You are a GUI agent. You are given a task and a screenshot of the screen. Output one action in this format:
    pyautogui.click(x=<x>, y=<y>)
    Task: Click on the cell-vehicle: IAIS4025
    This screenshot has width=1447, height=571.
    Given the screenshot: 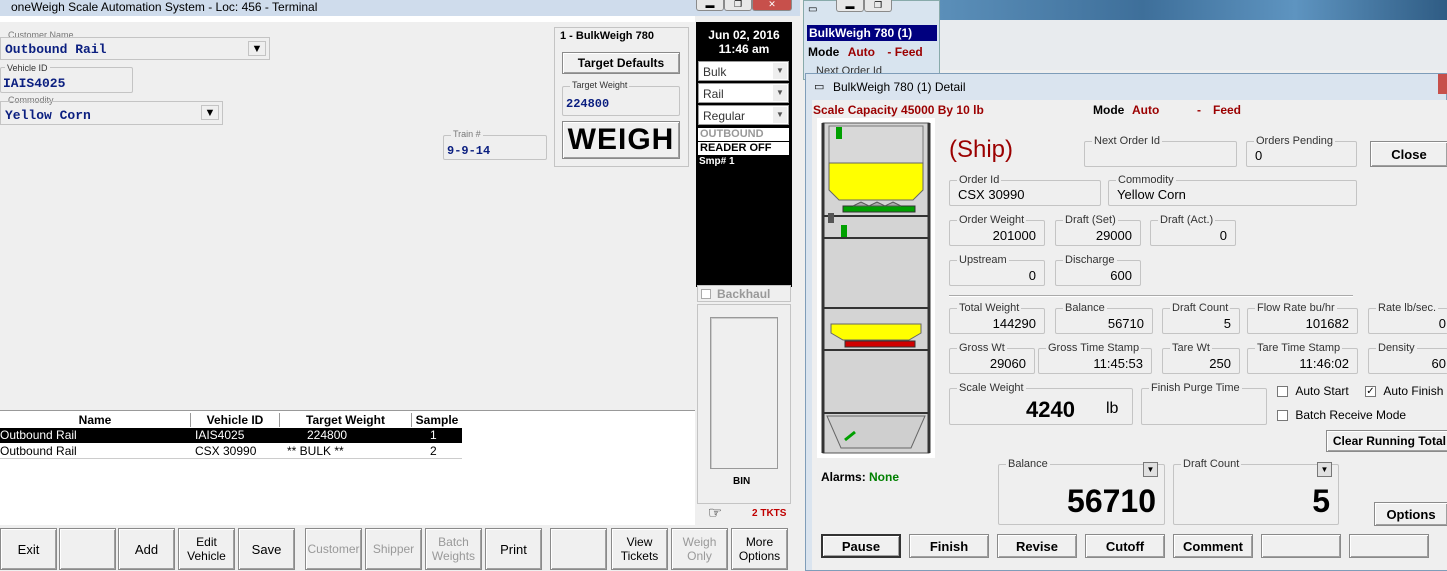 What is the action you would take?
    pyautogui.click(x=220, y=435)
    